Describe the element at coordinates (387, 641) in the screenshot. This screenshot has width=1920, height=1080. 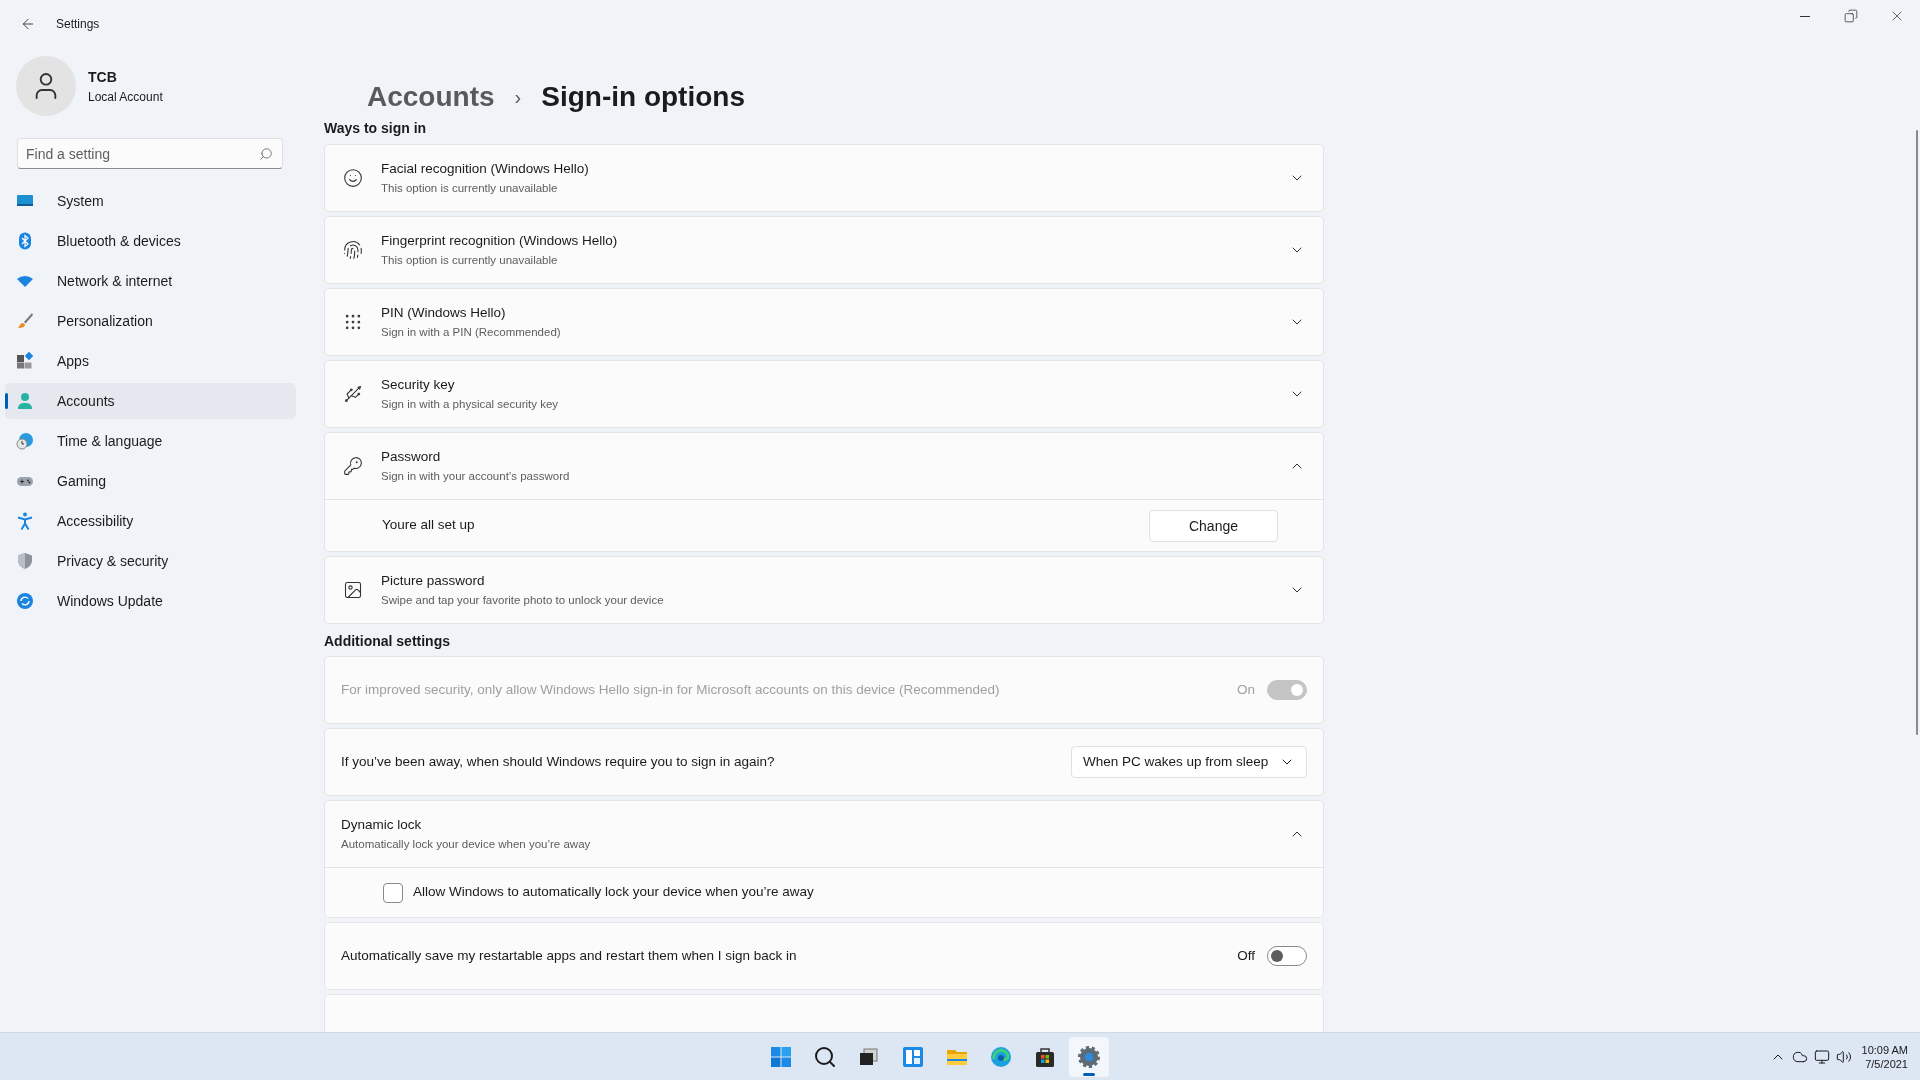
I see `section-heading: Additional settings` at that location.